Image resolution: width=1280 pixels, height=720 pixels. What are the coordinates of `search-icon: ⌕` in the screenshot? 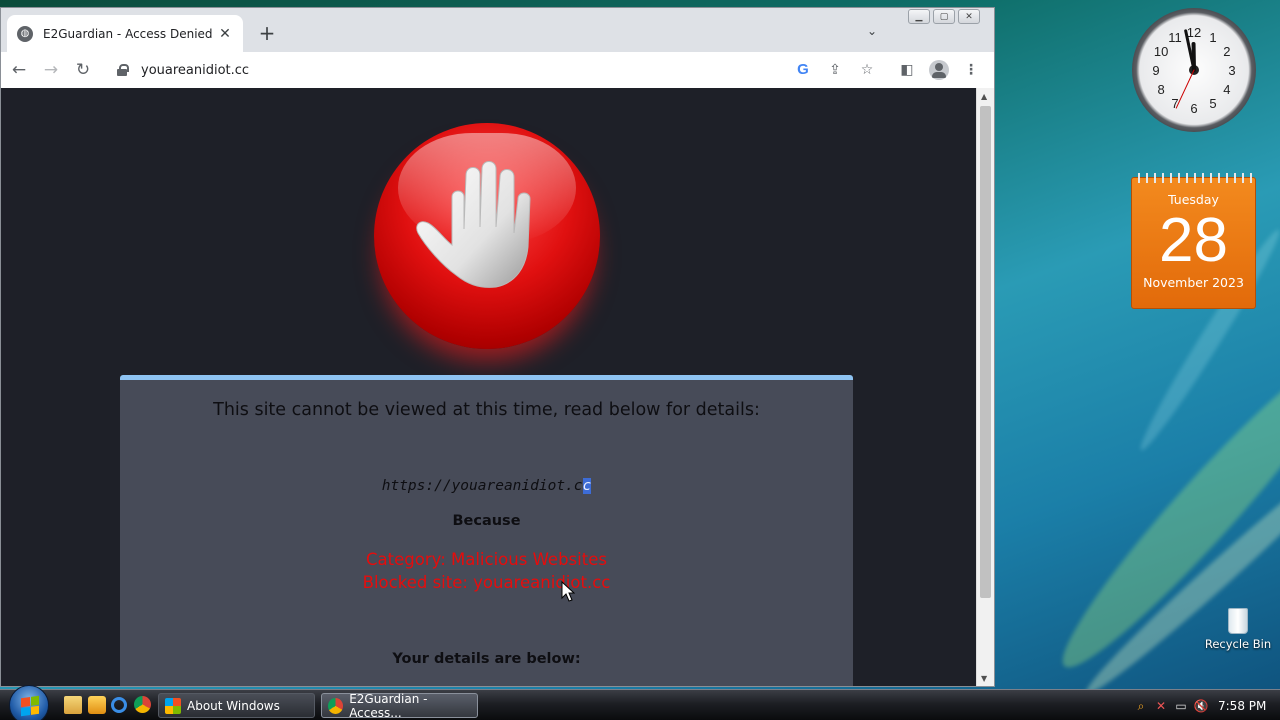 It's located at (1141, 706).